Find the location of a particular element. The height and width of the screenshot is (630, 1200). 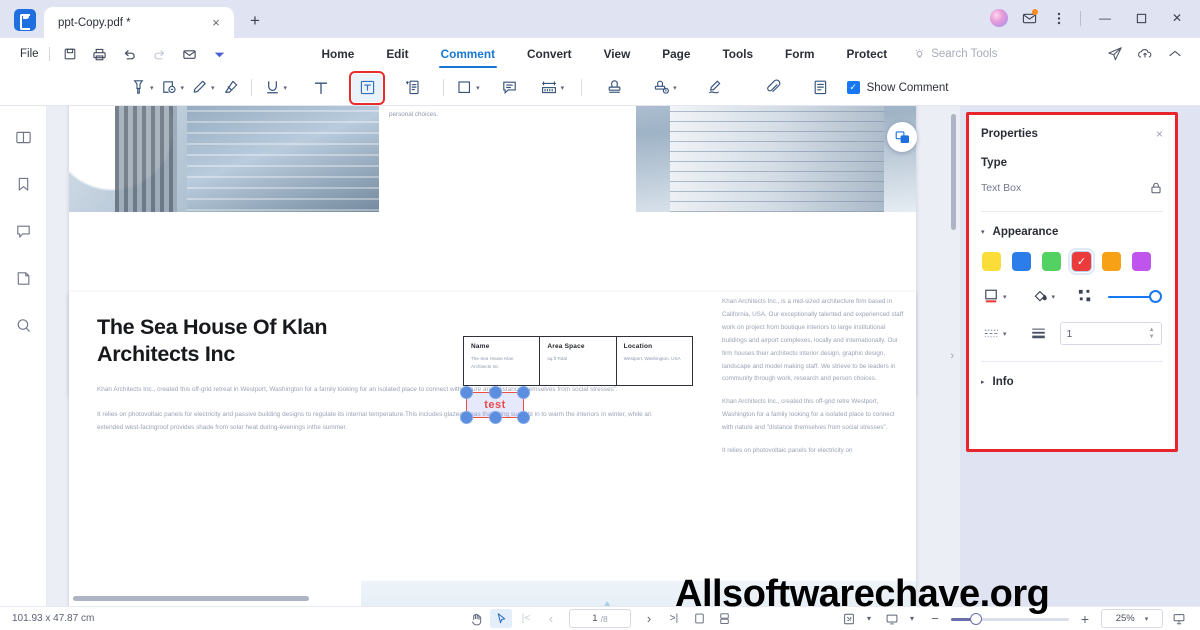

zoom-slider is located at coordinates (1010, 619).